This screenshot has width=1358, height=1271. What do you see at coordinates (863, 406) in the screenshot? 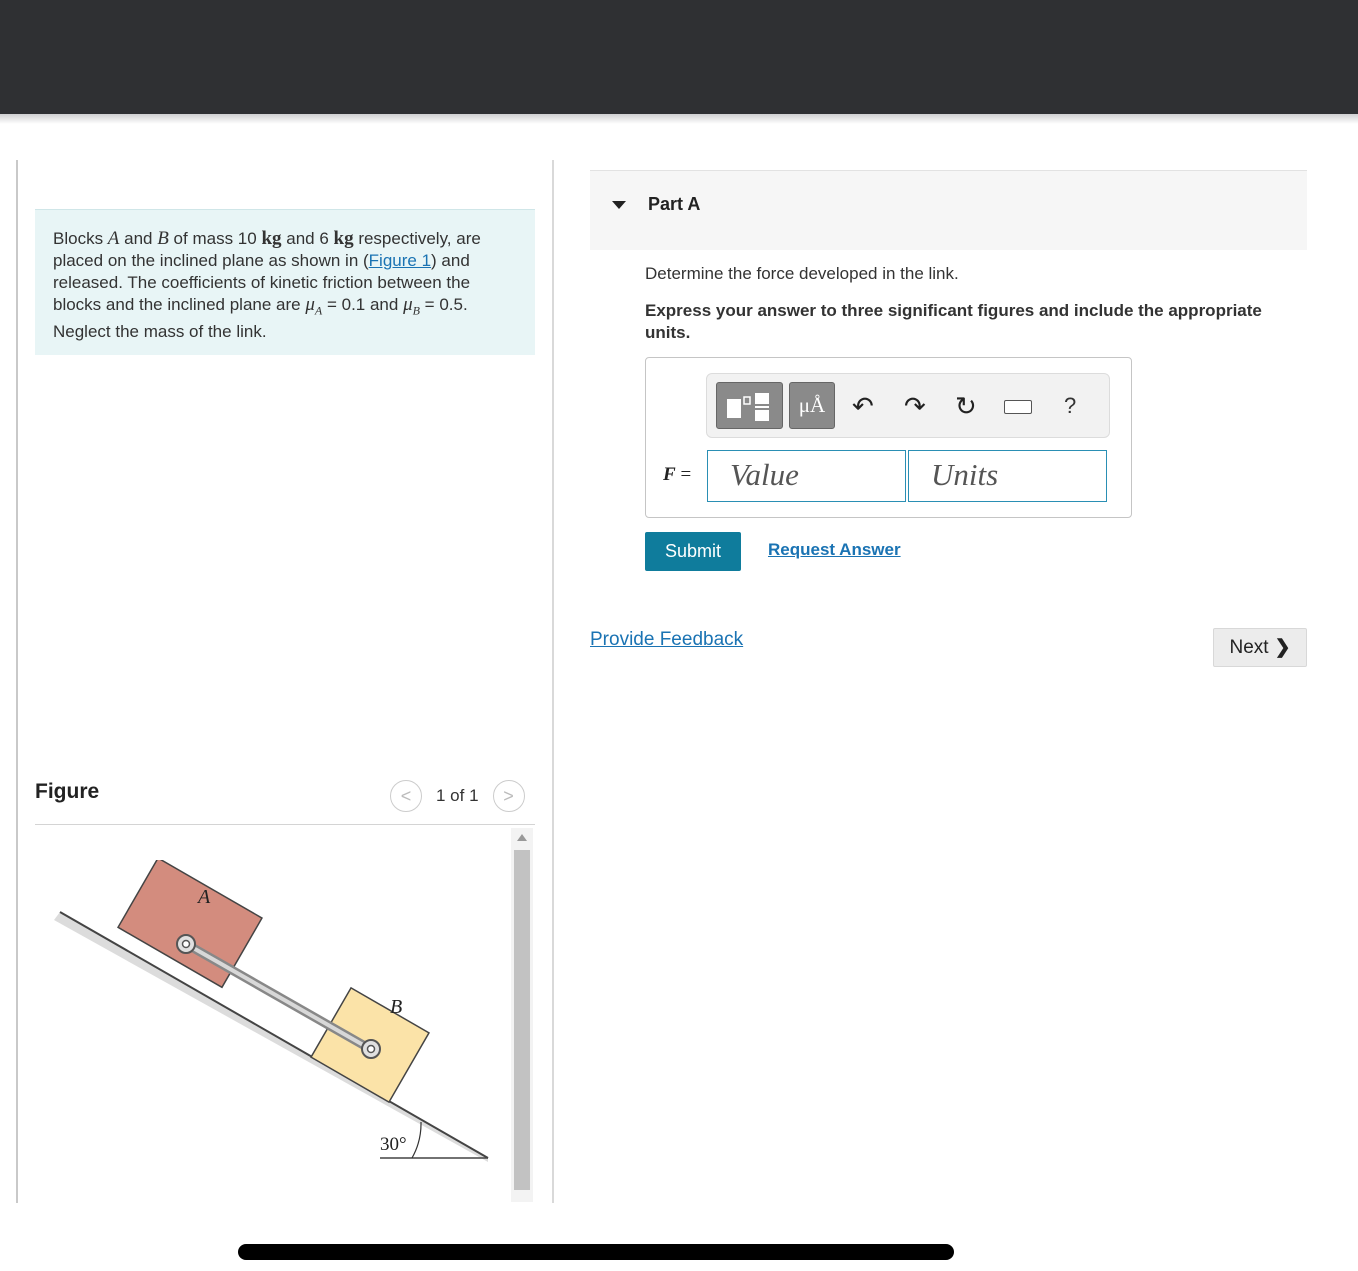
I see `undo-icon: ↶` at bounding box center [863, 406].